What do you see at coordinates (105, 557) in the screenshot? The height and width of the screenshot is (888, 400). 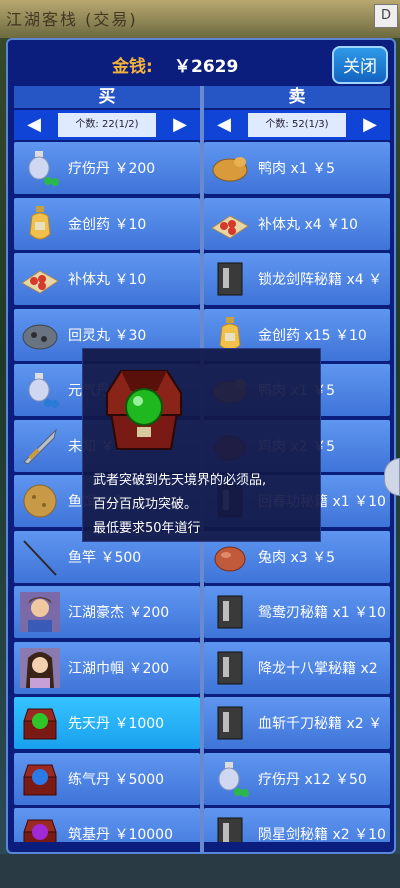 I see `buy-item-label: 鱼竿 ￥500` at bounding box center [105, 557].